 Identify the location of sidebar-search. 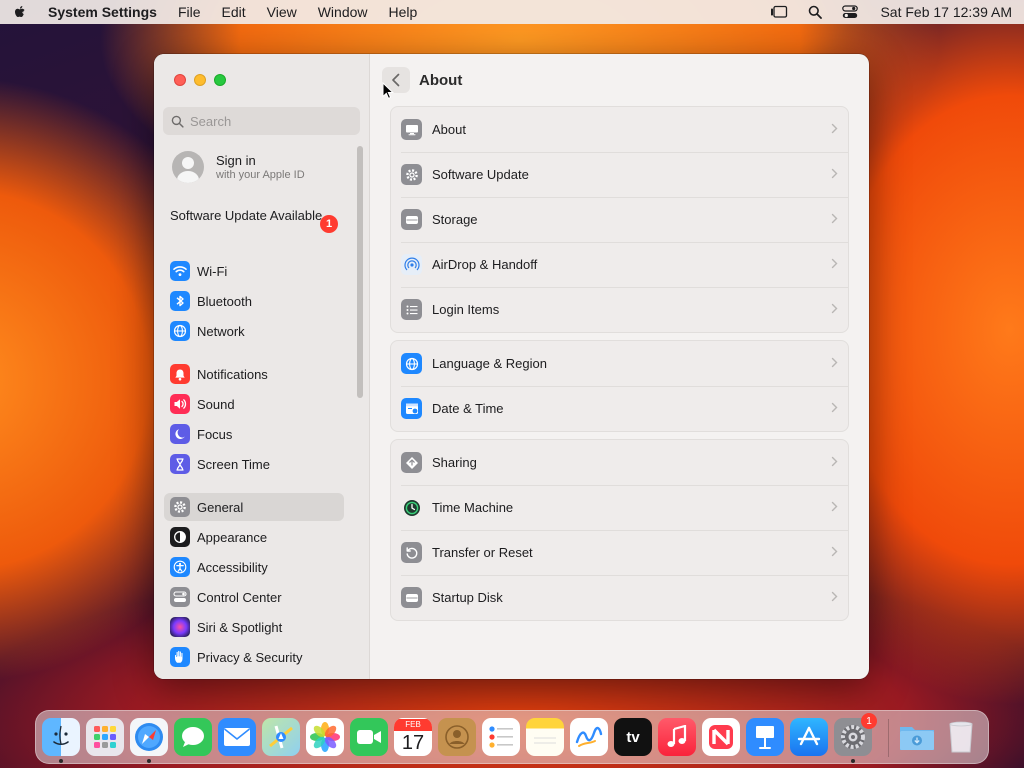
(261, 121).